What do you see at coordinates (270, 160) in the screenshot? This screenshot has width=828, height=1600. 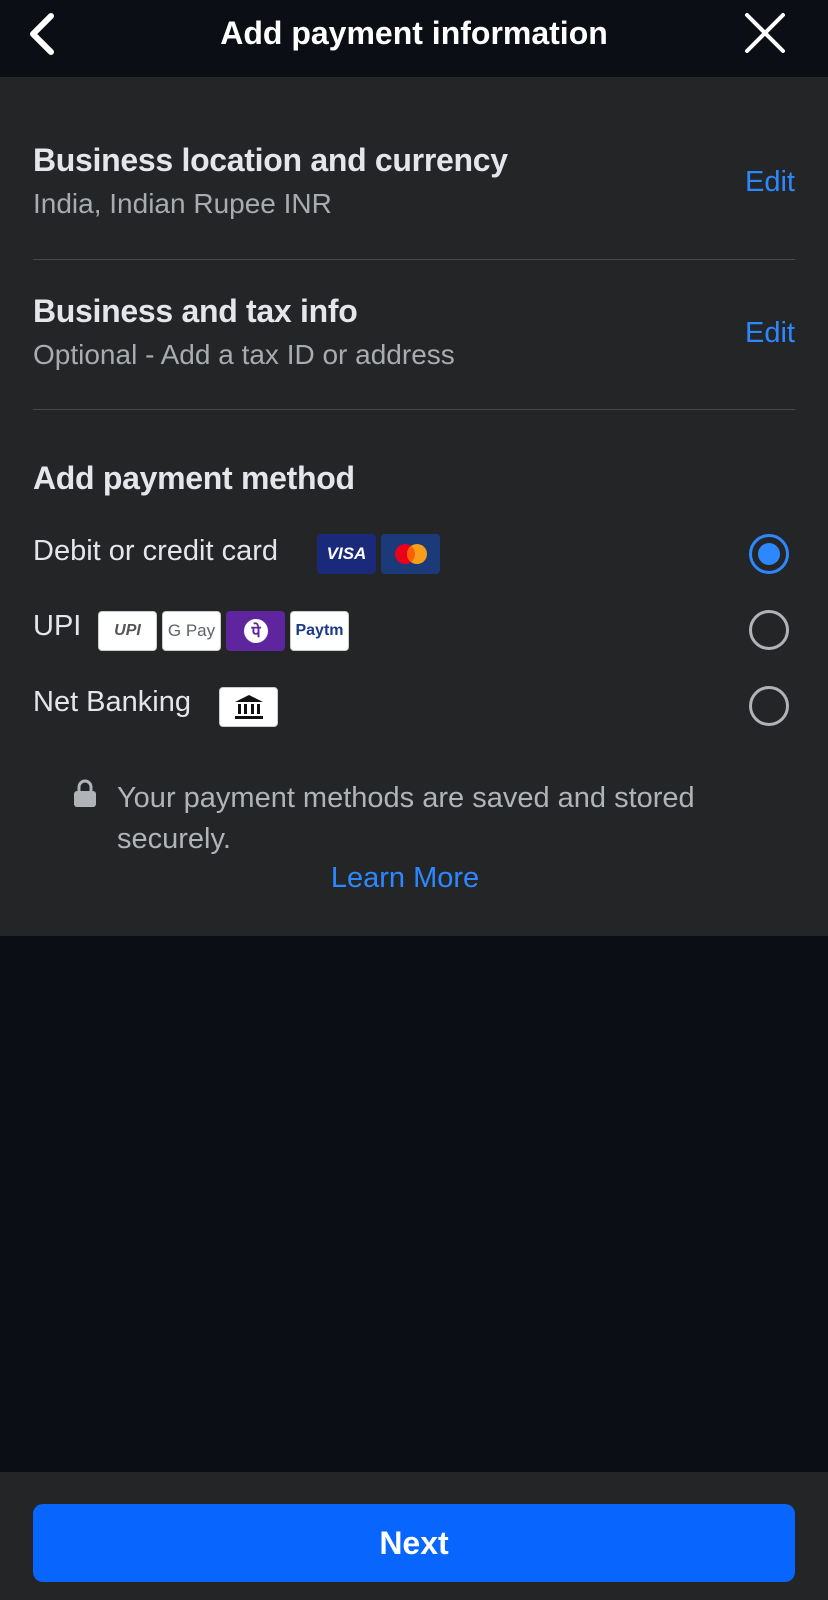 I see `location-section-title: Business location and currency` at bounding box center [270, 160].